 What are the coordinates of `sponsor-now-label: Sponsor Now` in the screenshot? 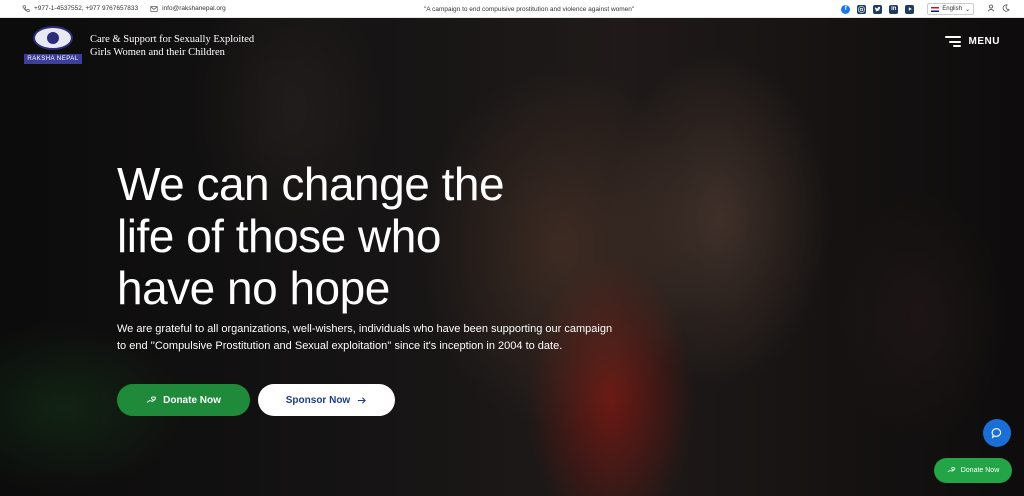 It's located at (318, 400).